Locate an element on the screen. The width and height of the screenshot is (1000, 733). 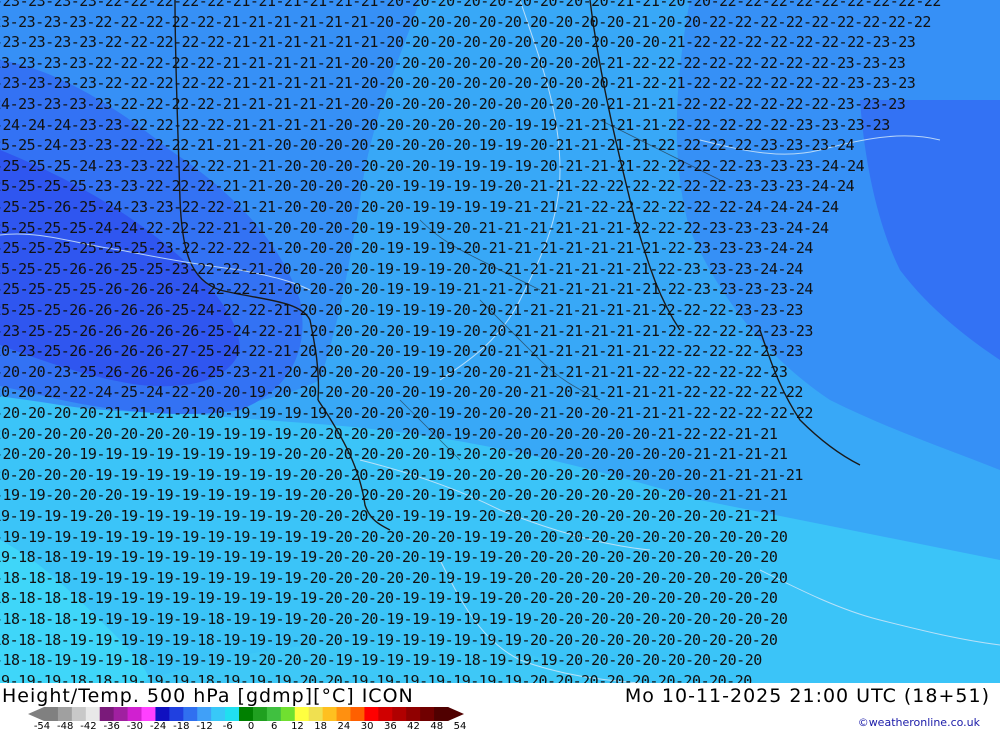
colorbar-tick-label: -48 is located at coordinates (65, 726).